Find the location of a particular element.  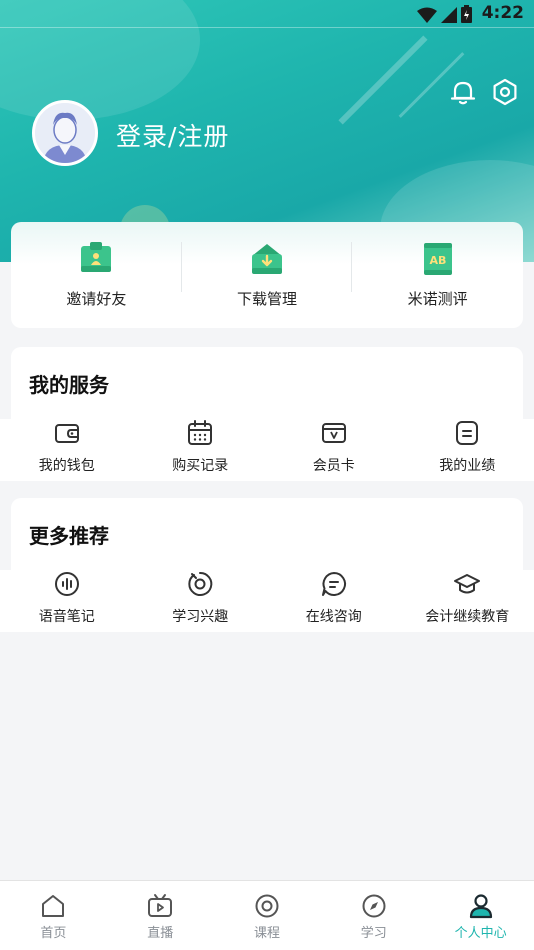

tab-label: 个人中心 is located at coordinates (480, 933).